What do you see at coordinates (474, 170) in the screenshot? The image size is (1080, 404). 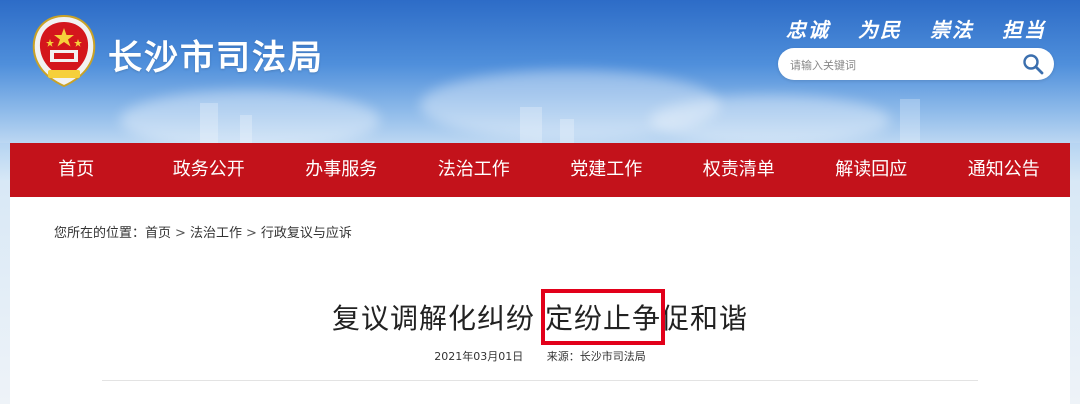 I see `nav-item-legal-work: 法治工作` at bounding box center [474, 170].